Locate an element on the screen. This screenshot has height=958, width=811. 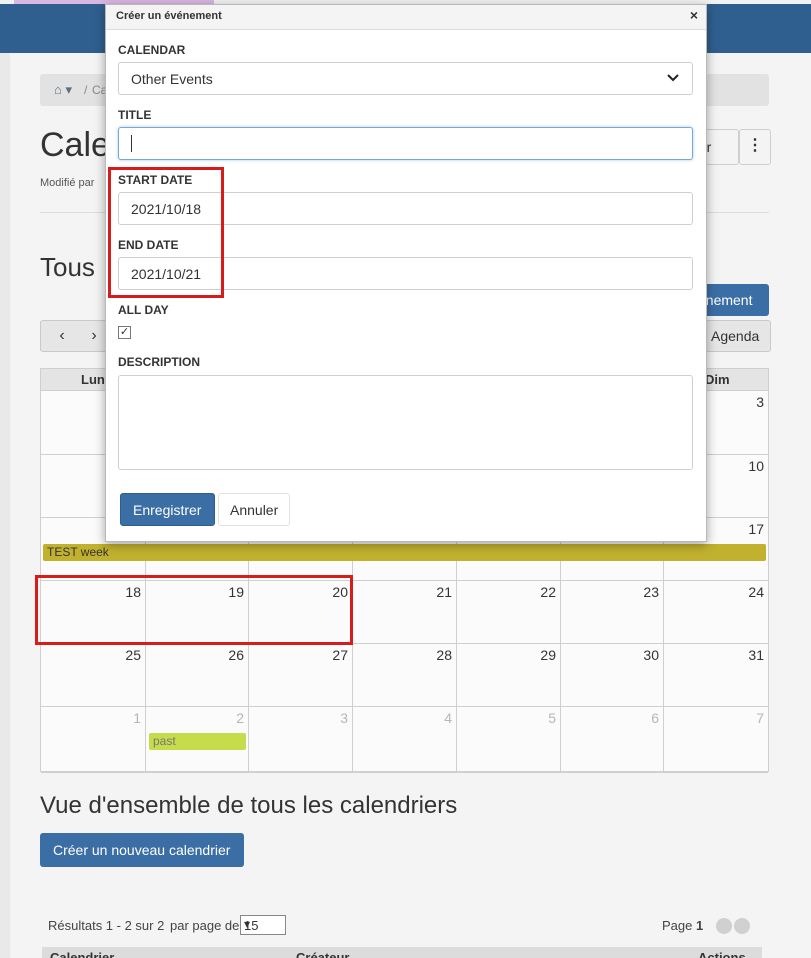
day-number: 2 is located at coordinates (240, 718).